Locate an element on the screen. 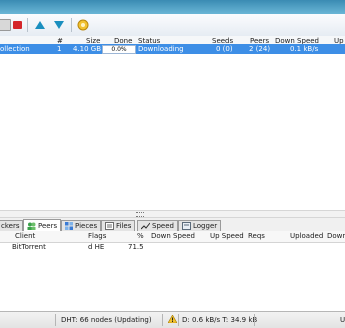 Image resolution: width=345 pixels, height=328 pixels. tab-label: Files is located at coordinates (124, 226).